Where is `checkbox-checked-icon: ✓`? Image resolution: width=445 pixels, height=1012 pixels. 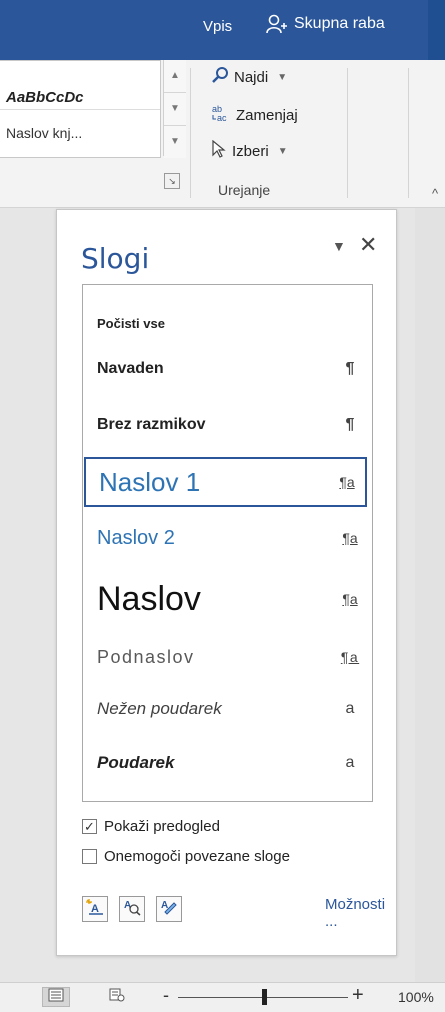 checkbox-checked-icon: ✓ is located at coordinates (89, 826).